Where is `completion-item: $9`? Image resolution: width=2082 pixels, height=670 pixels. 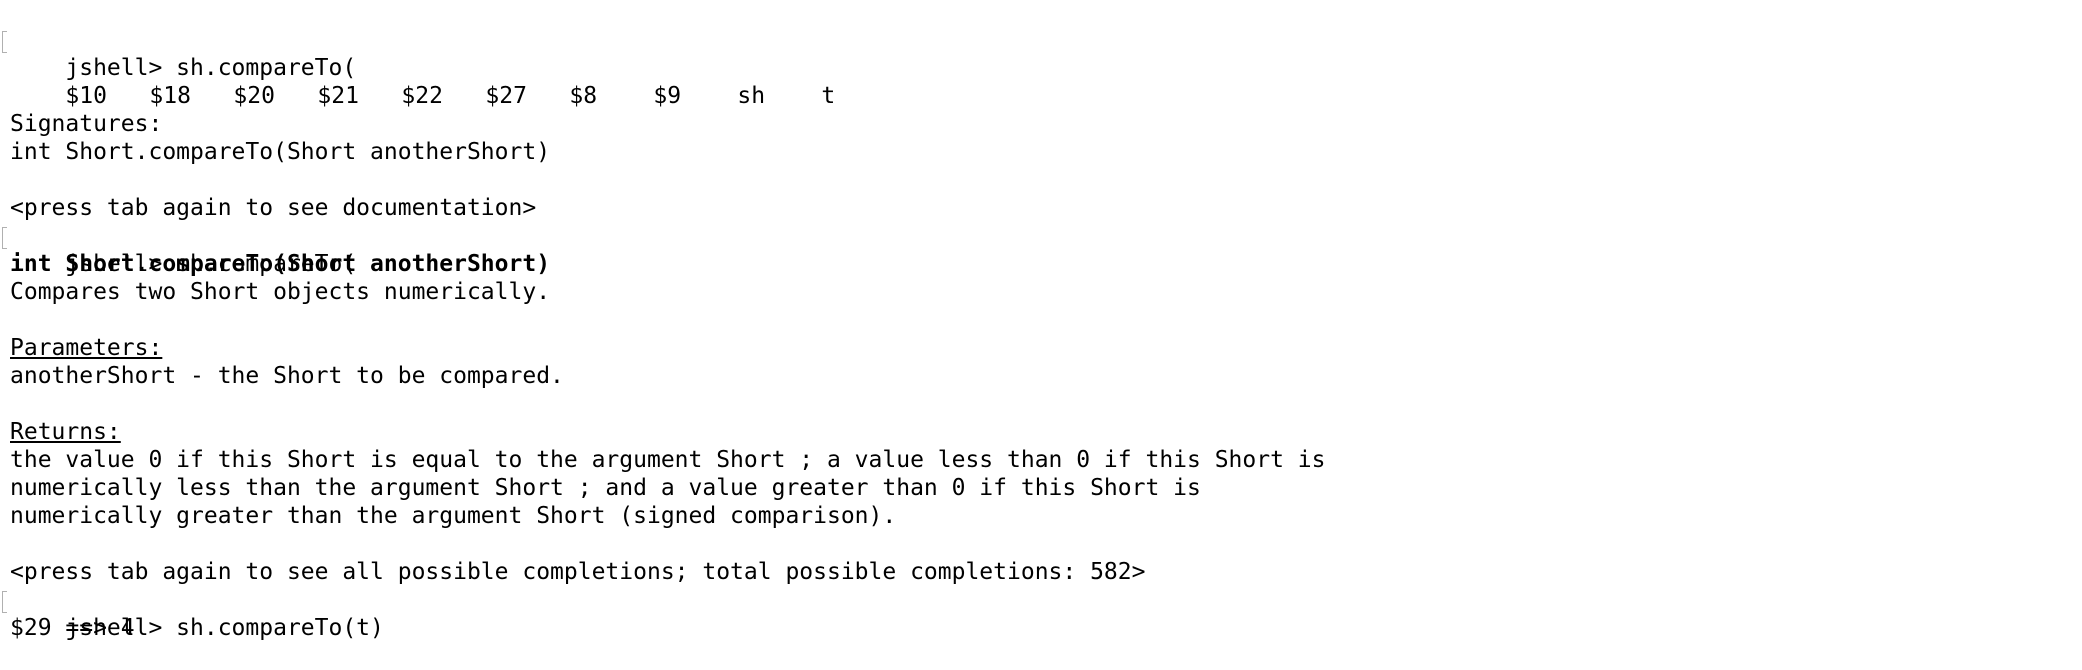 completion-item: $9 is located at coordinates (667, 96).